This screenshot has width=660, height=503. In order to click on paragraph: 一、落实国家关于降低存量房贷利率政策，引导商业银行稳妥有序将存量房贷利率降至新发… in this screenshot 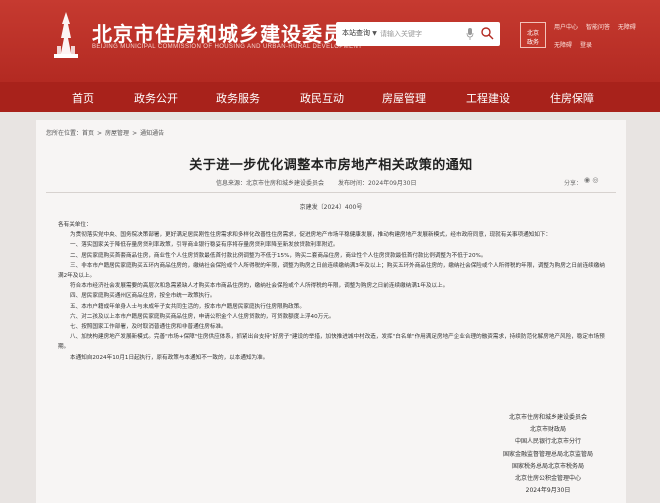, I will do `click(204, 245)`.